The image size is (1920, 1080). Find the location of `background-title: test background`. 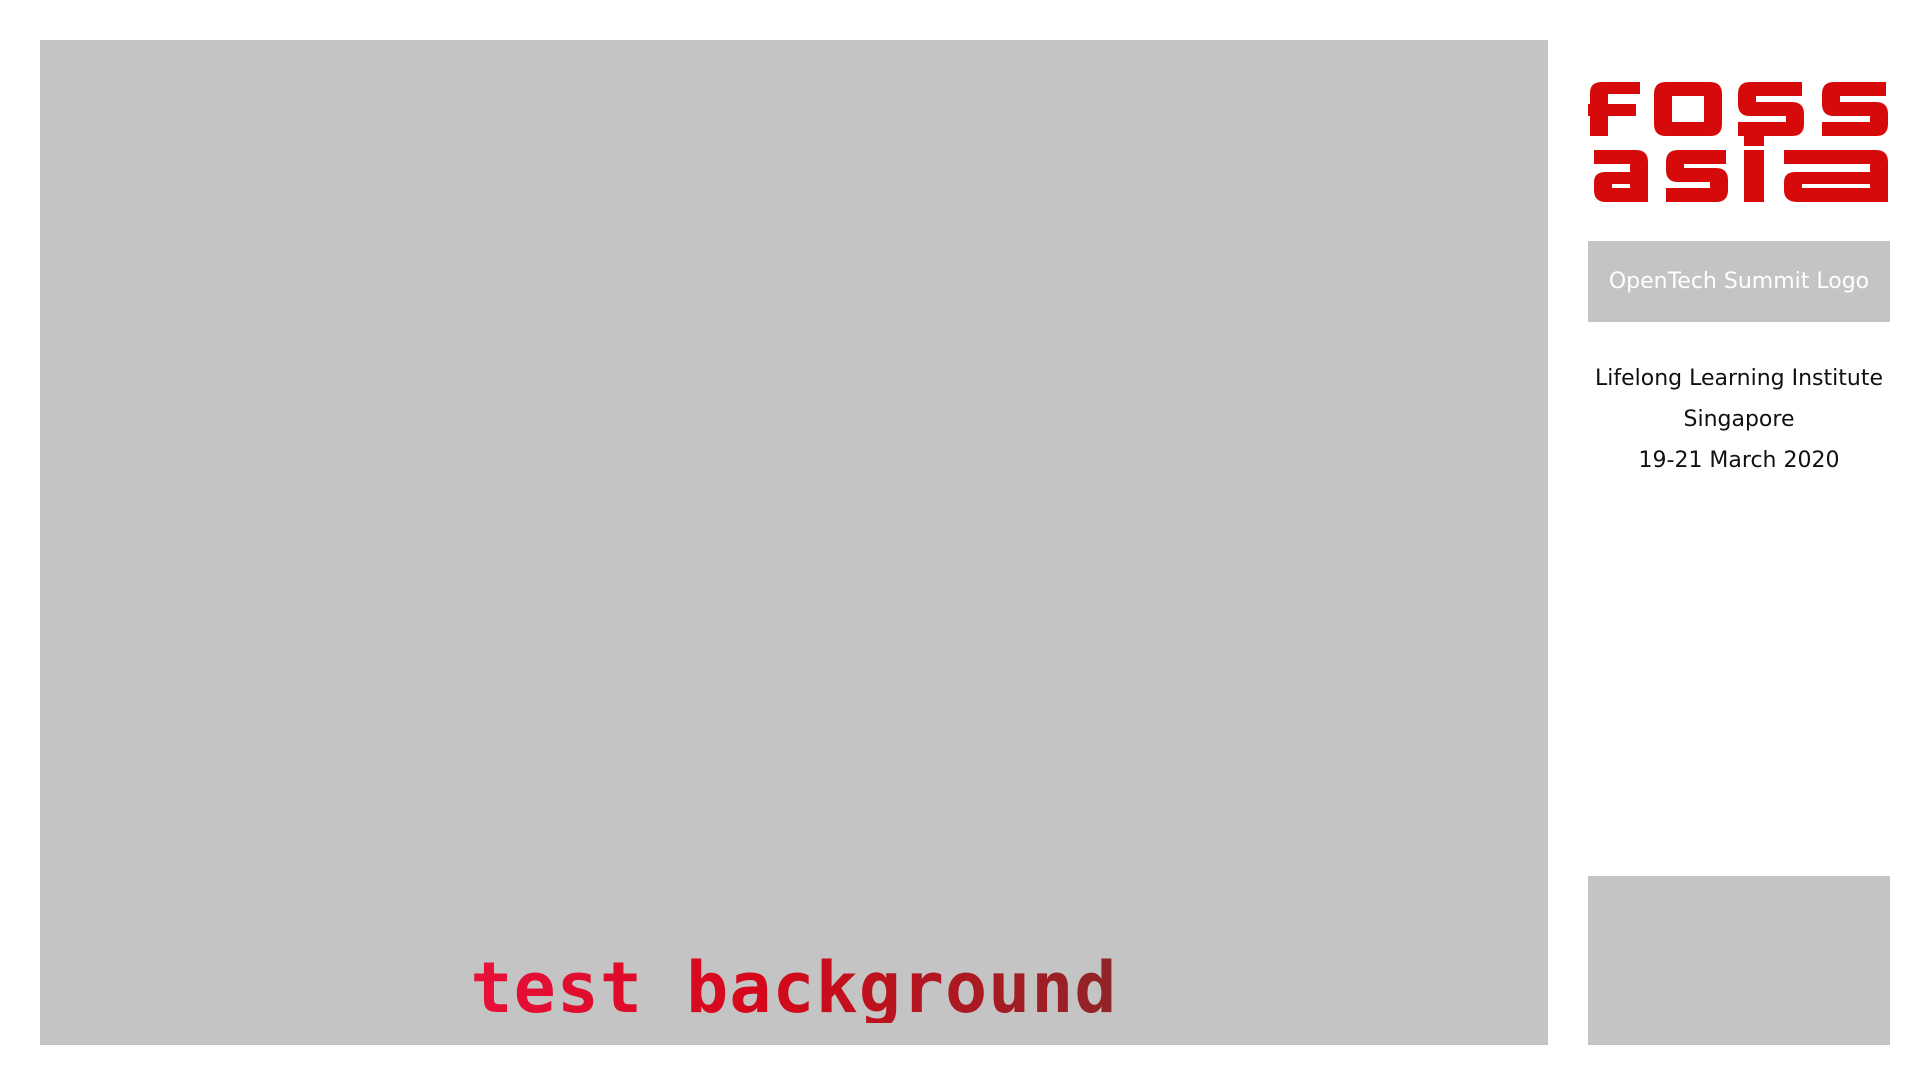

background-title: test background is located at coordinates (794, 988).